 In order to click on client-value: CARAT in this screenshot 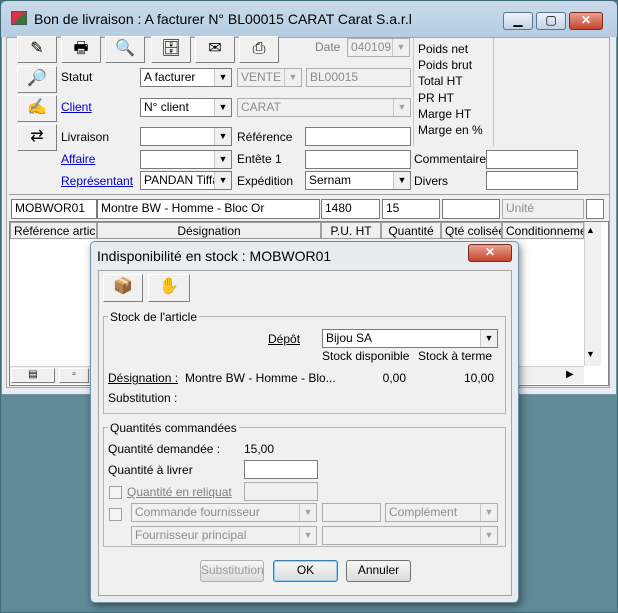, I will do `click(261, 107)`.